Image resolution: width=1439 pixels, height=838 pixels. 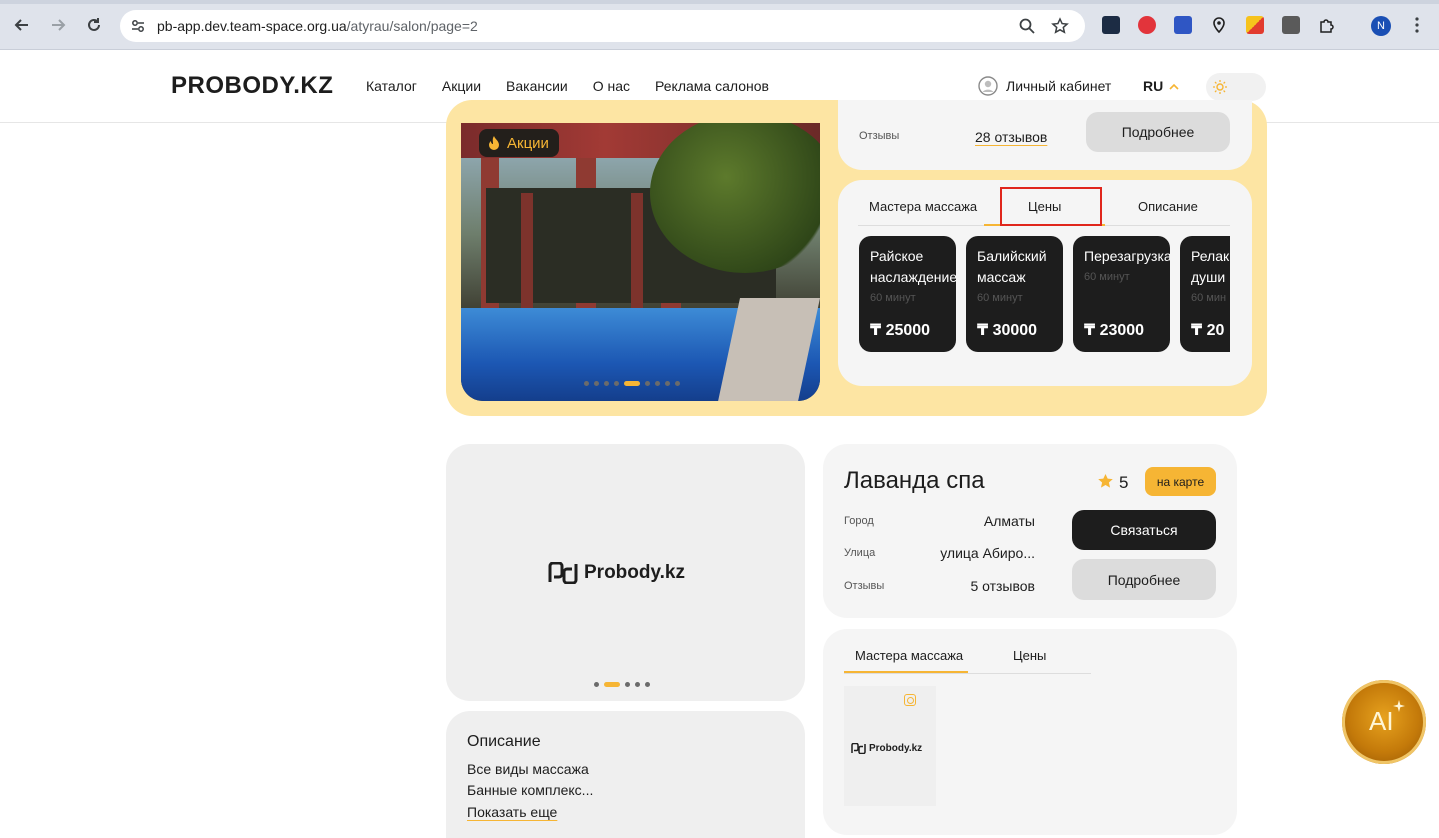 I want to click on description-line: Все виды массажа, so click(x=528, y=769).